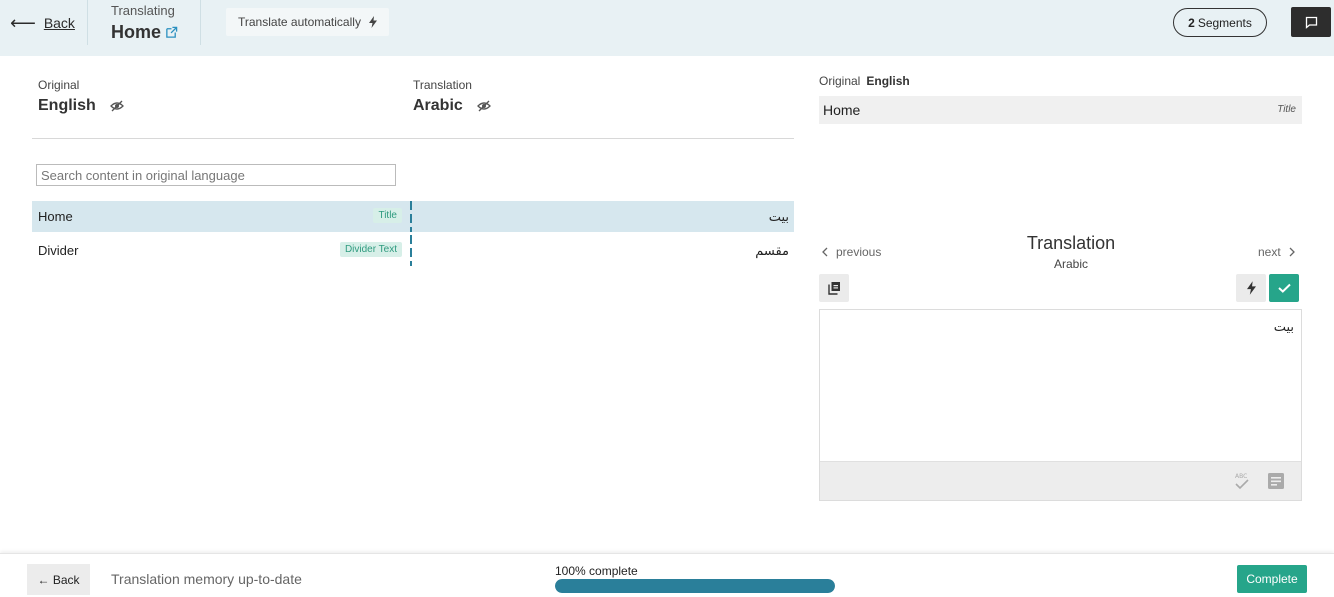 This screenshot has width=1334, height=597. I want to click on translating-info: Translating Home, so click(144, 23).